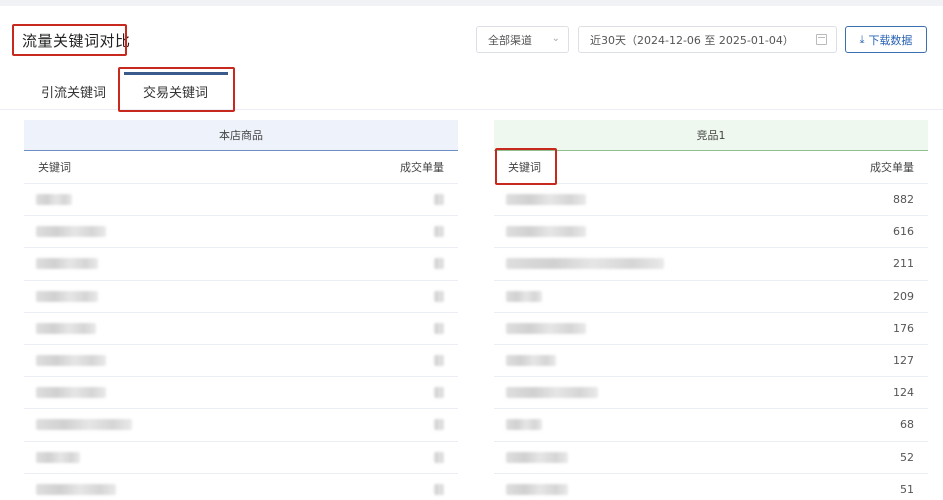 This screenshot has height=500, width=943. Describe the element at coordinates (711, 232) in the screenshot. I see `table-row: 616` at that location.